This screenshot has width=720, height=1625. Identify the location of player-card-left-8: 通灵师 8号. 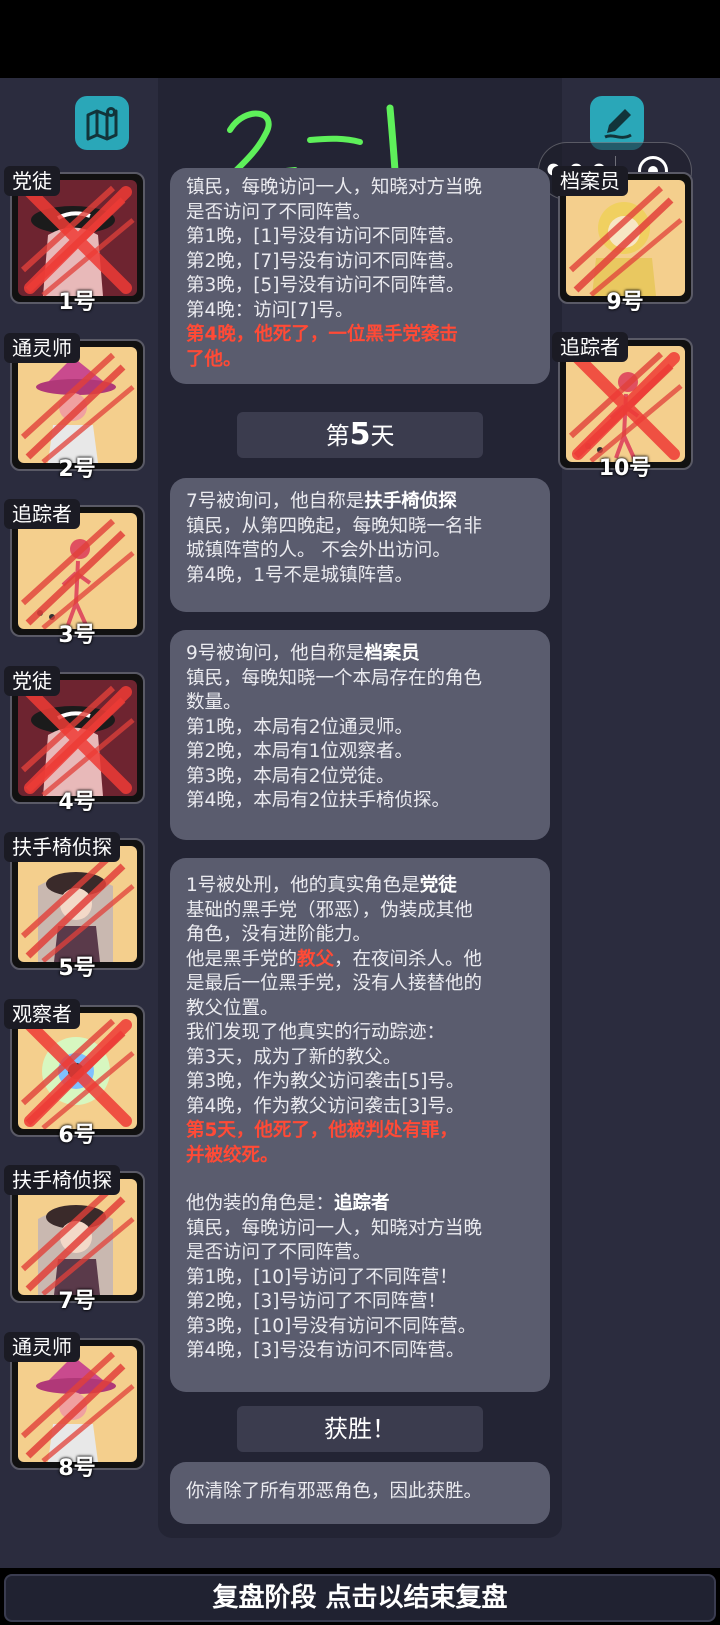
(73, 1406).